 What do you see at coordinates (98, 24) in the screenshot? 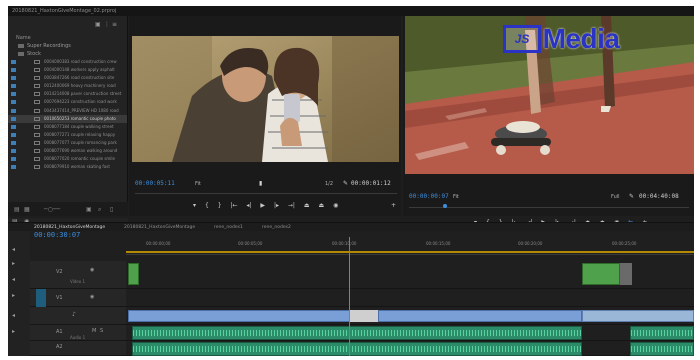
I see `bin-icon: ▣` at bounding box center [98, 24].